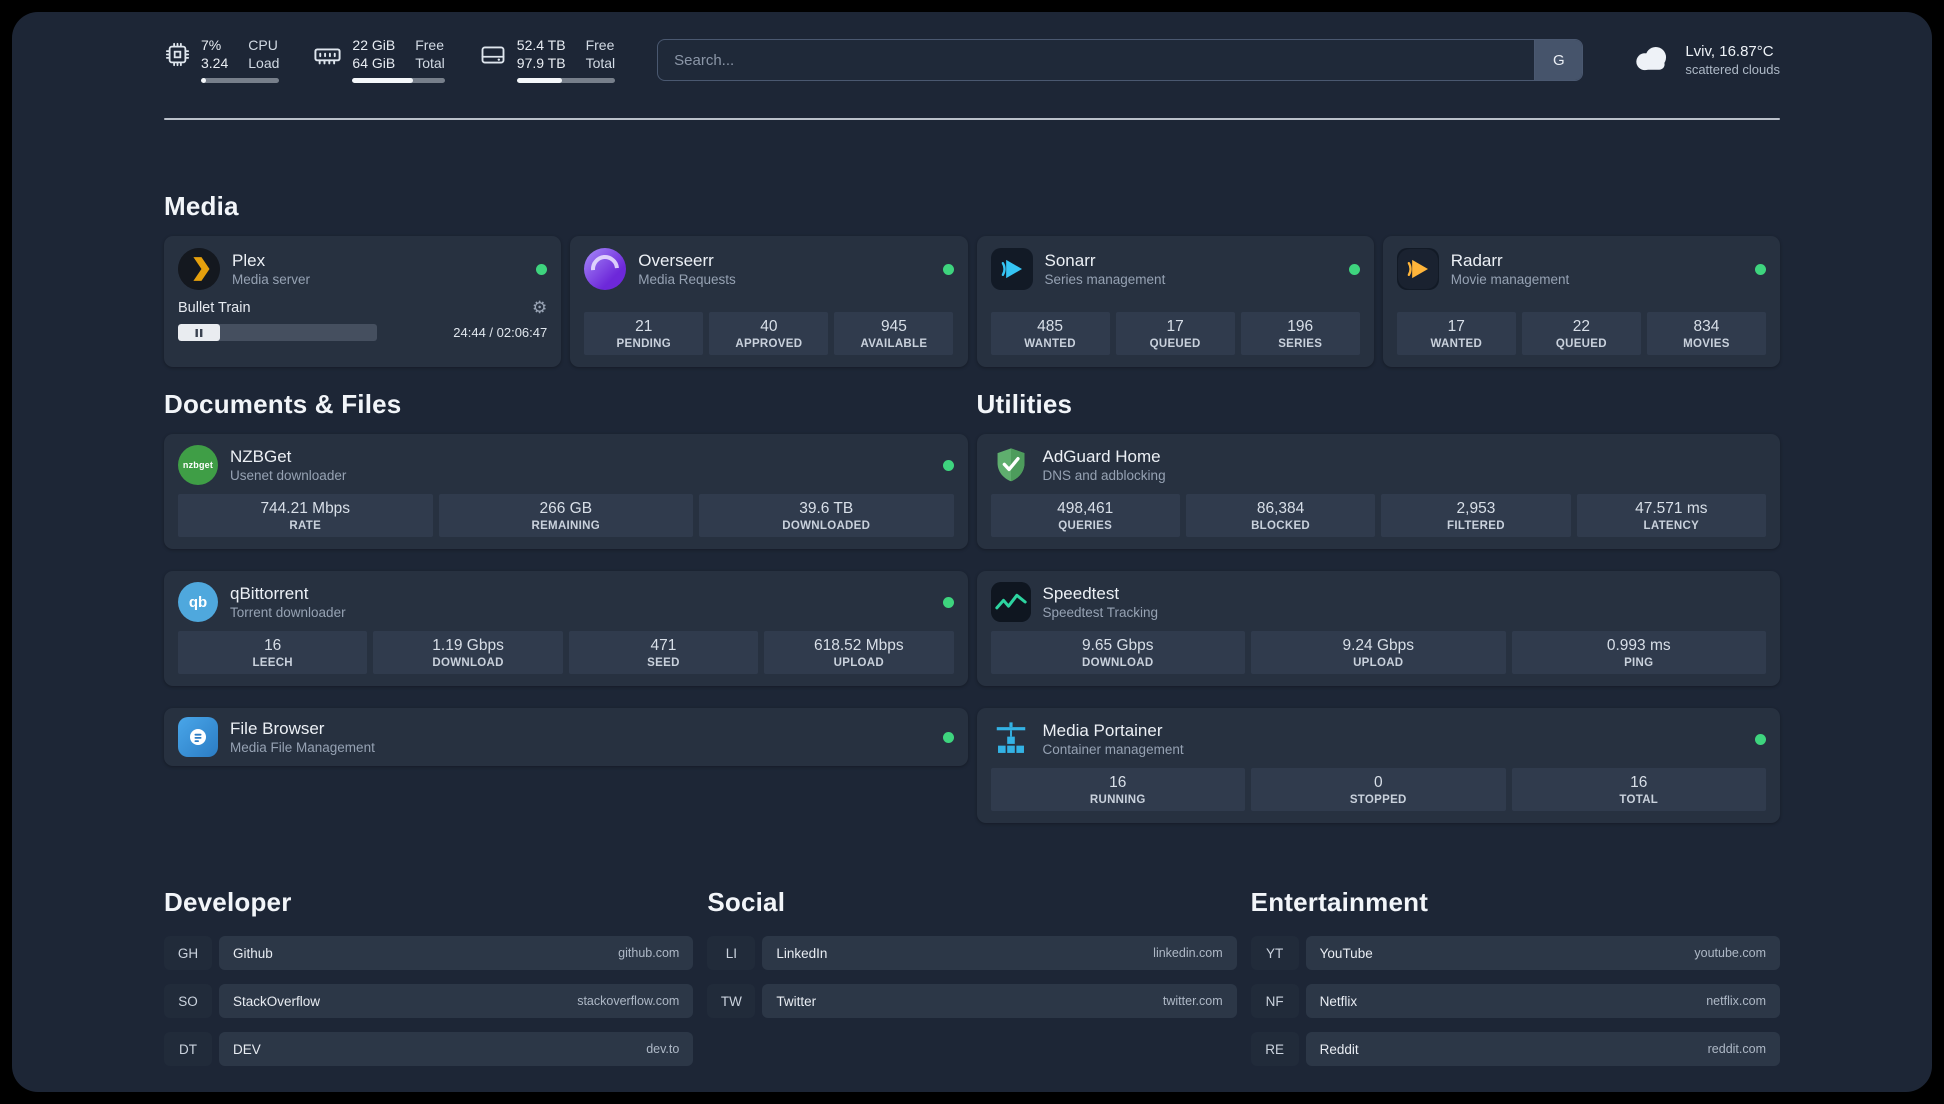 Image resolution: width=1944 pixels, height=1104 pixels. Describe the element at coordinates (1104, 476) in the screenshot. I see `service-subtitle: DNS and adblocking` at that location.